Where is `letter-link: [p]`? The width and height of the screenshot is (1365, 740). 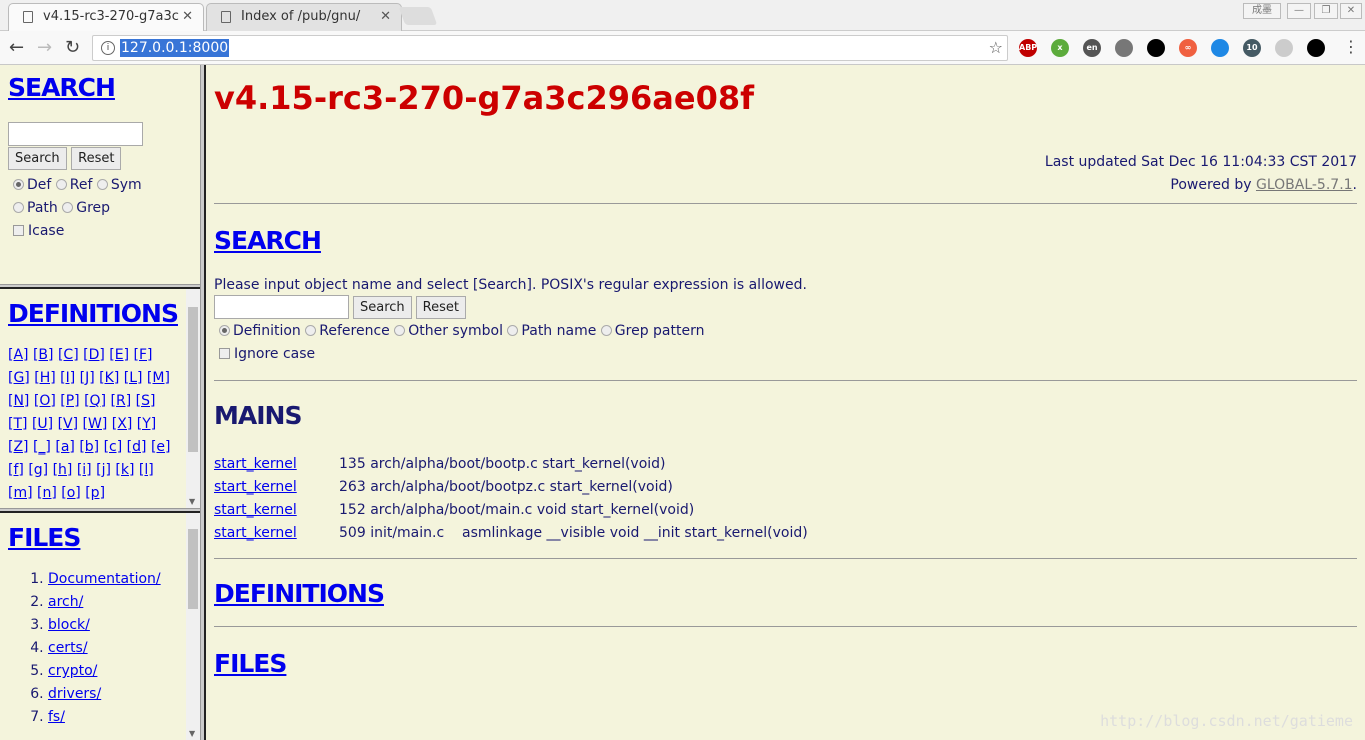 letter-link: [p] is located at coordinates (95, 493).